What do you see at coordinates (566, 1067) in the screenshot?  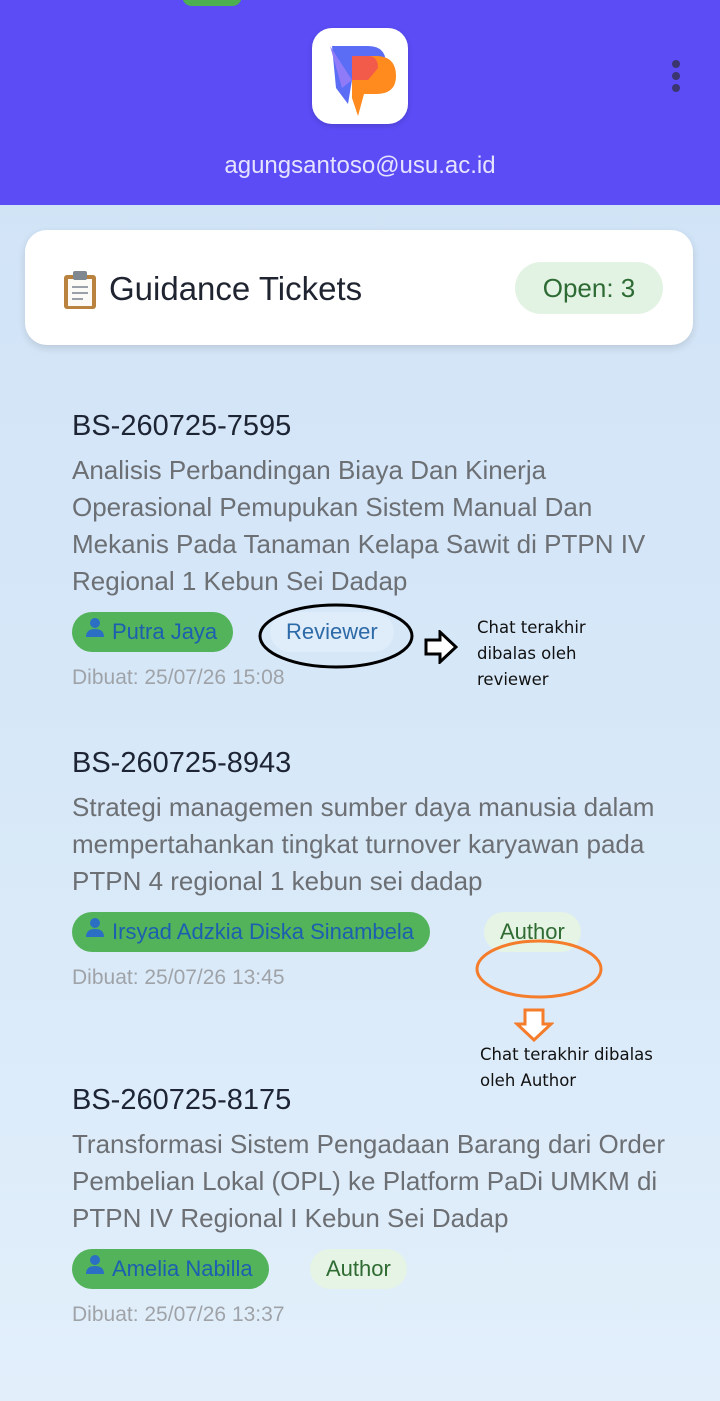 I see `author-note: Chat terakhir dibalas oleh Author` at bounding box center [566, 1067].